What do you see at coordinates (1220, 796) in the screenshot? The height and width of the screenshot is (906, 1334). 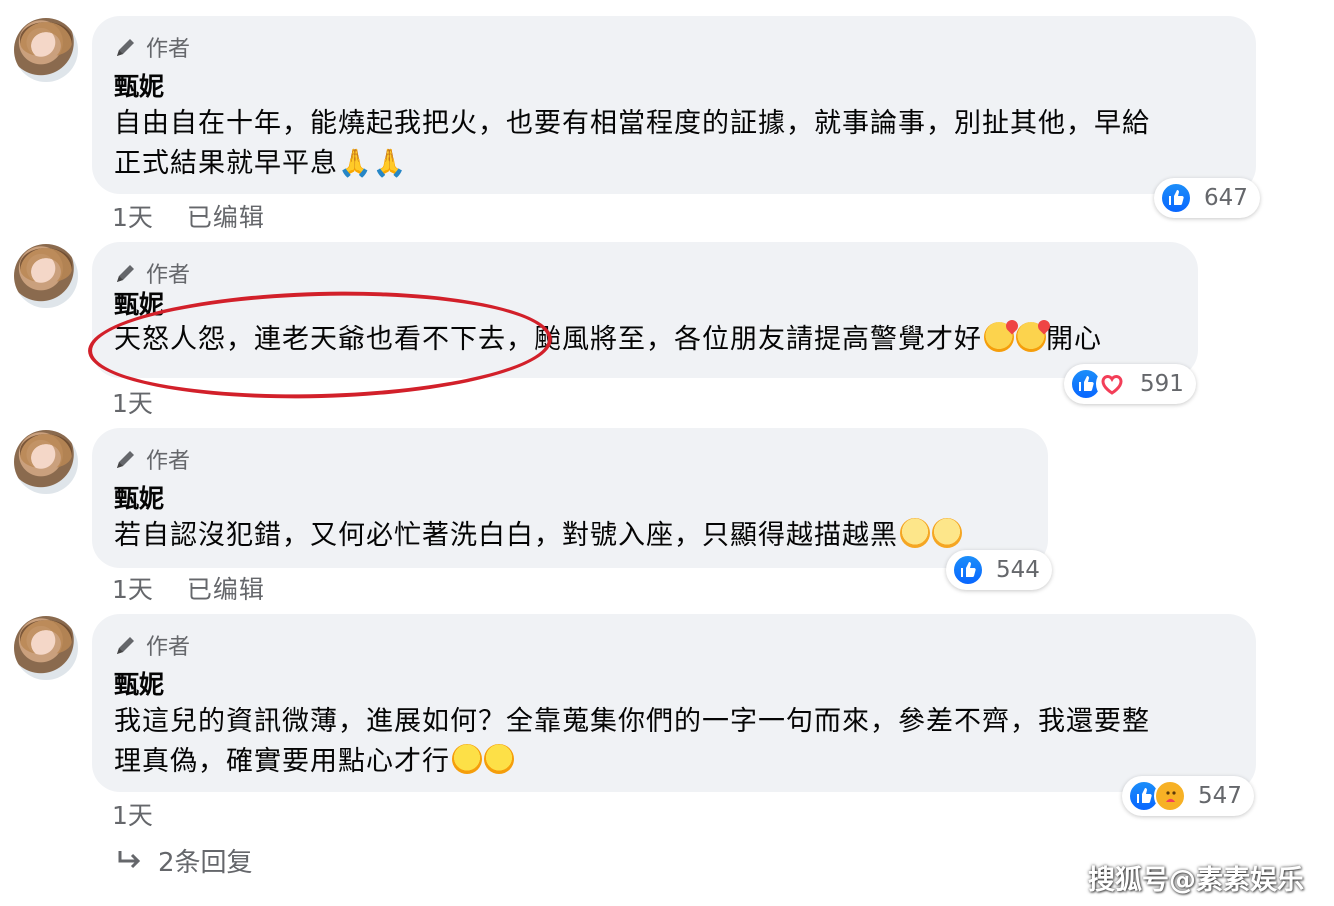 I see `reaction-count: 547` at bounding box center [1220, 796].